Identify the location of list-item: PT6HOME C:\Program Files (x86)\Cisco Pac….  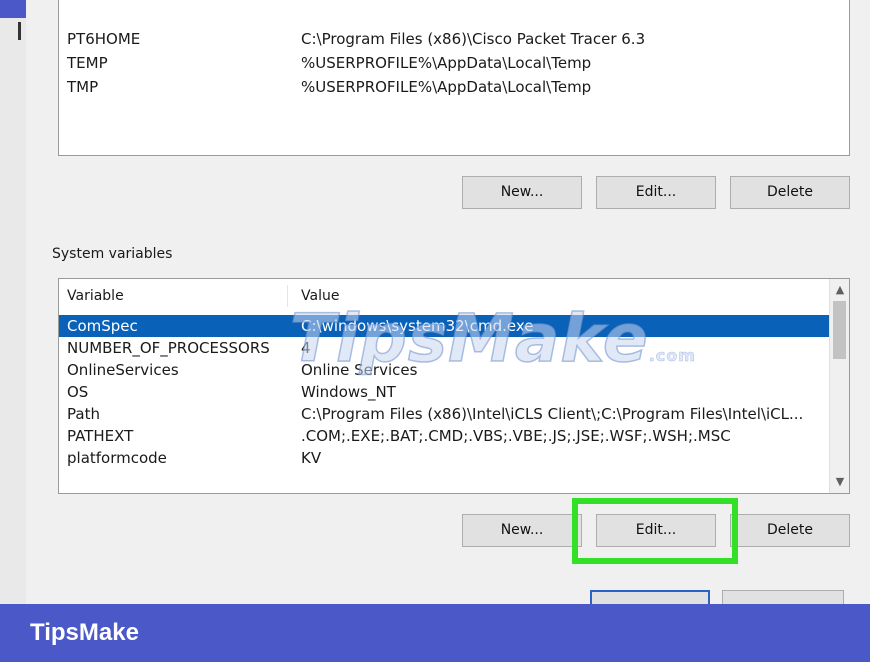
(454, 39).